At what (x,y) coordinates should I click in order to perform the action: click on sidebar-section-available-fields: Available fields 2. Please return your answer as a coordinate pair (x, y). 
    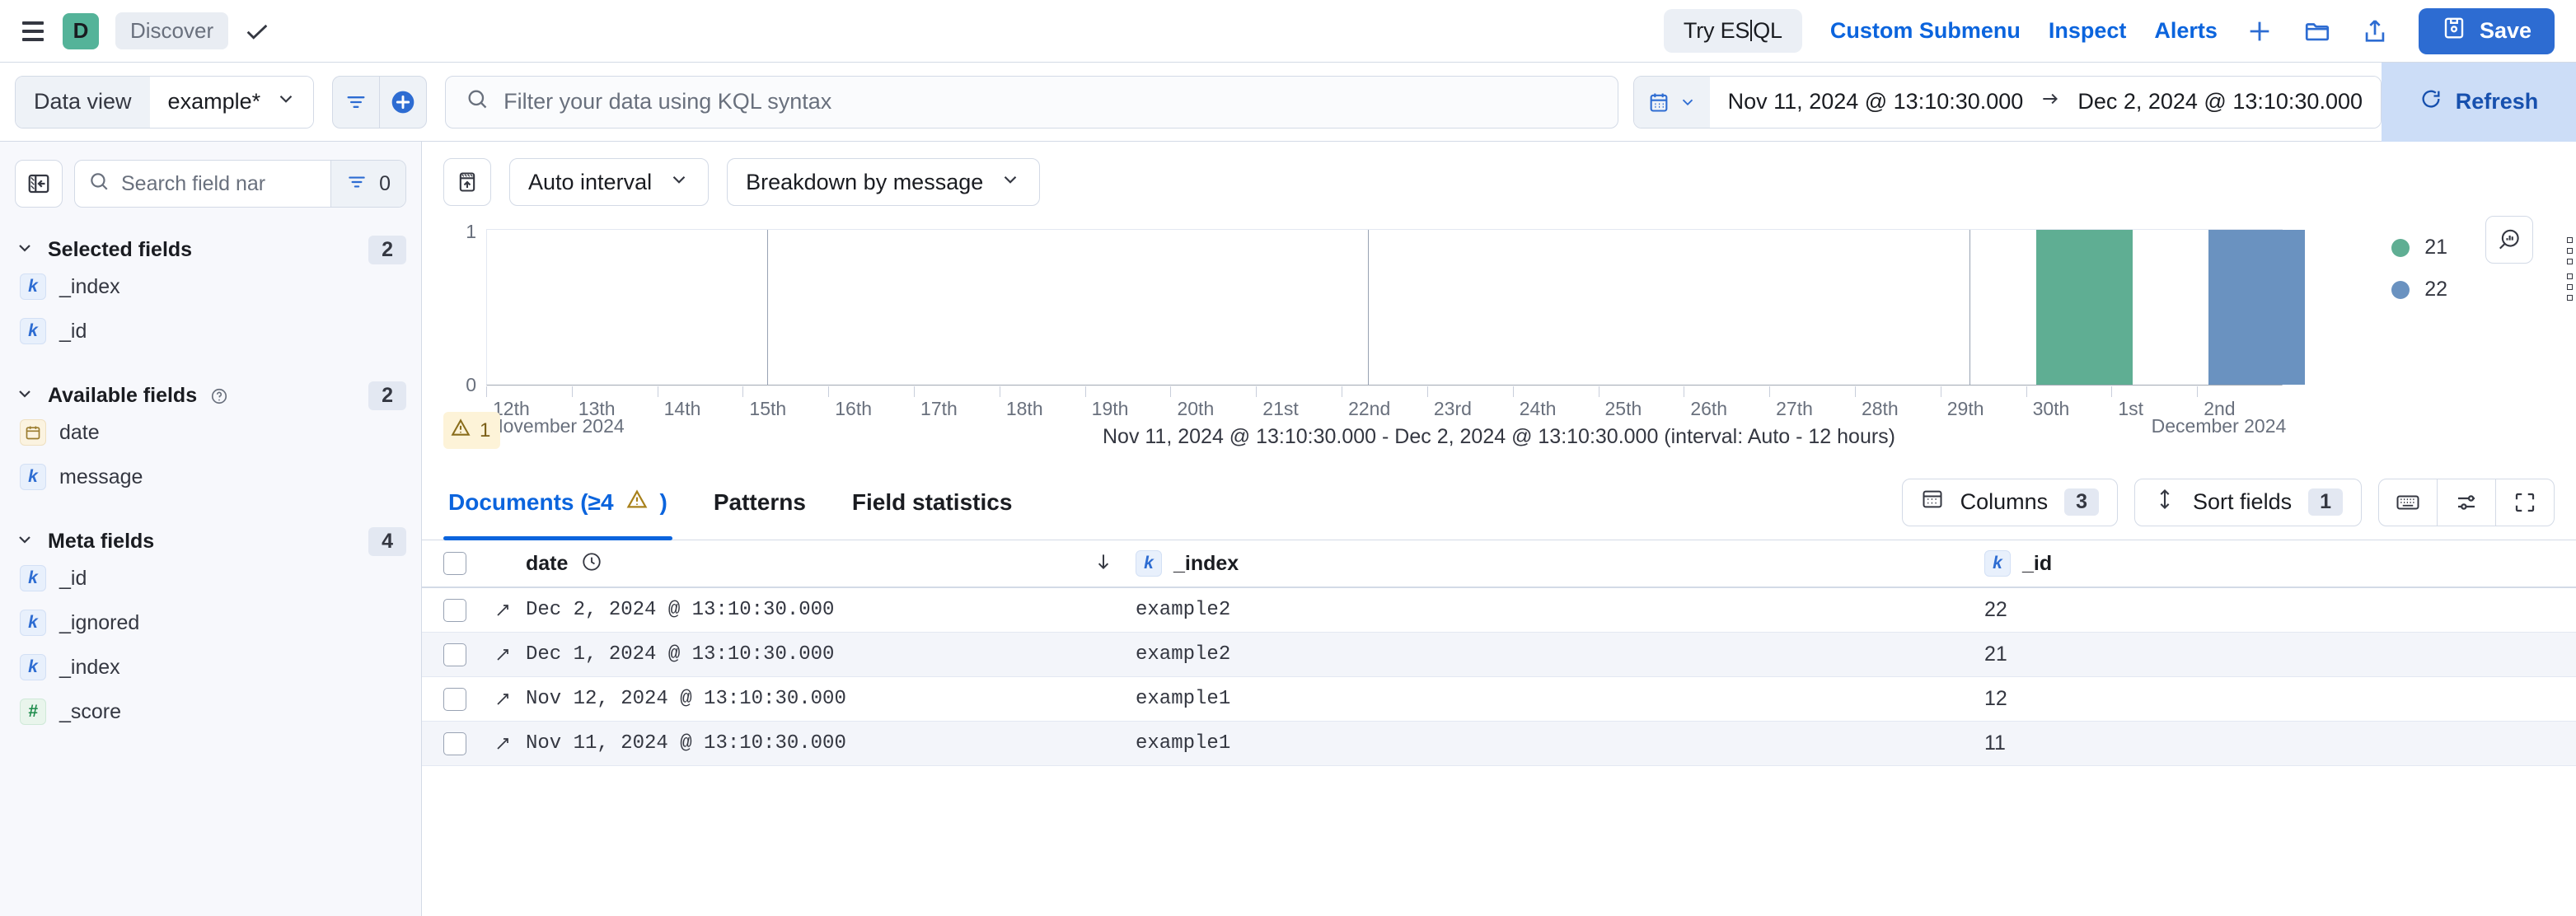
    Looking at the image, I should click on (210, 395).